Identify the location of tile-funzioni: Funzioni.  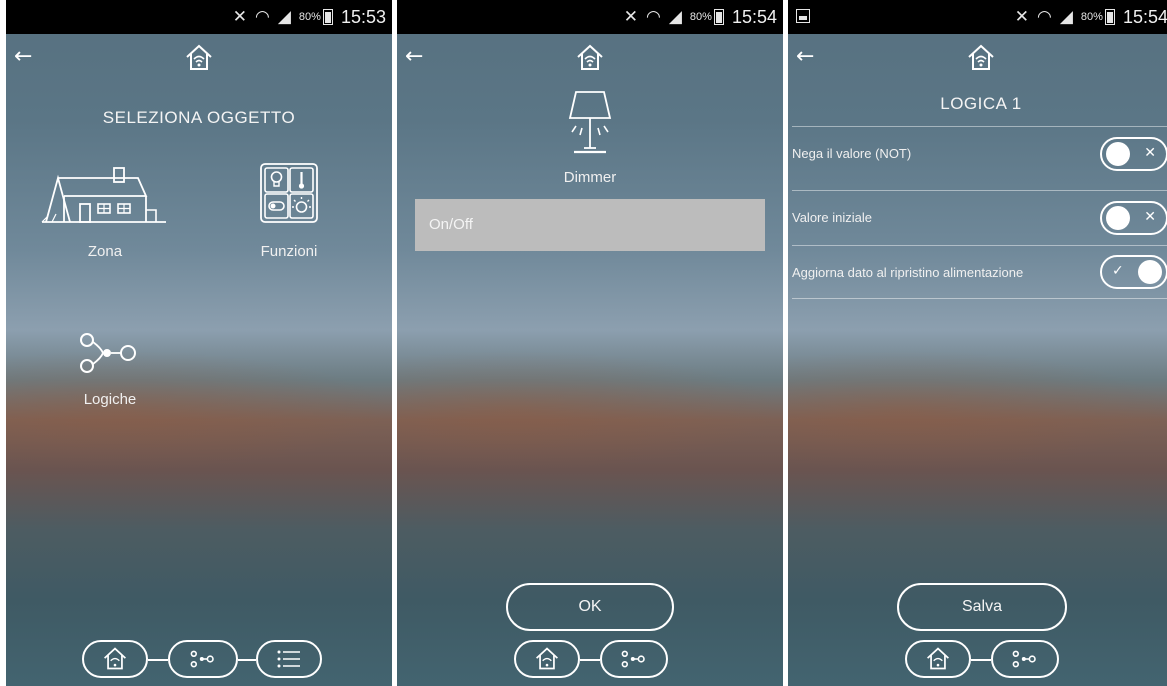
(289, 210).